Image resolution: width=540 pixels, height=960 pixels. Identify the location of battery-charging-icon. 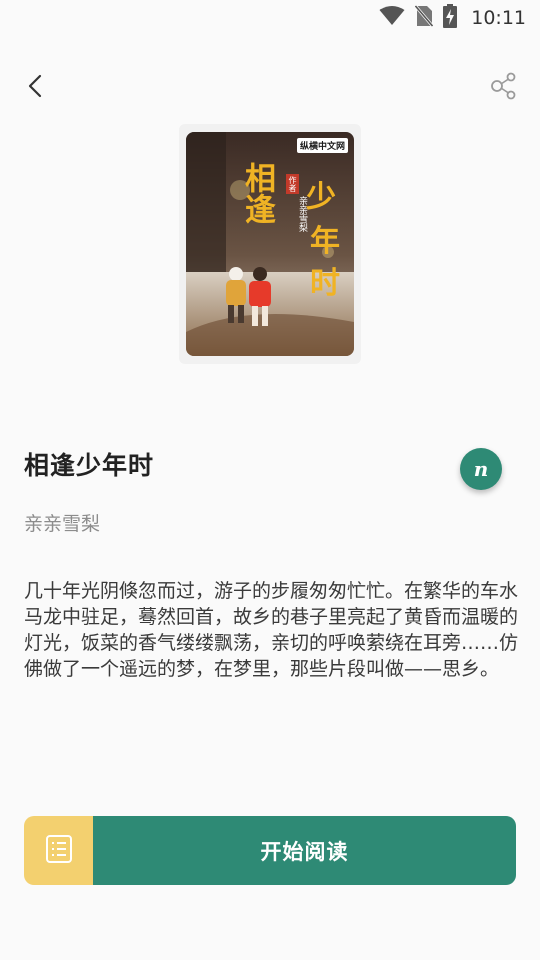
(450, 18).